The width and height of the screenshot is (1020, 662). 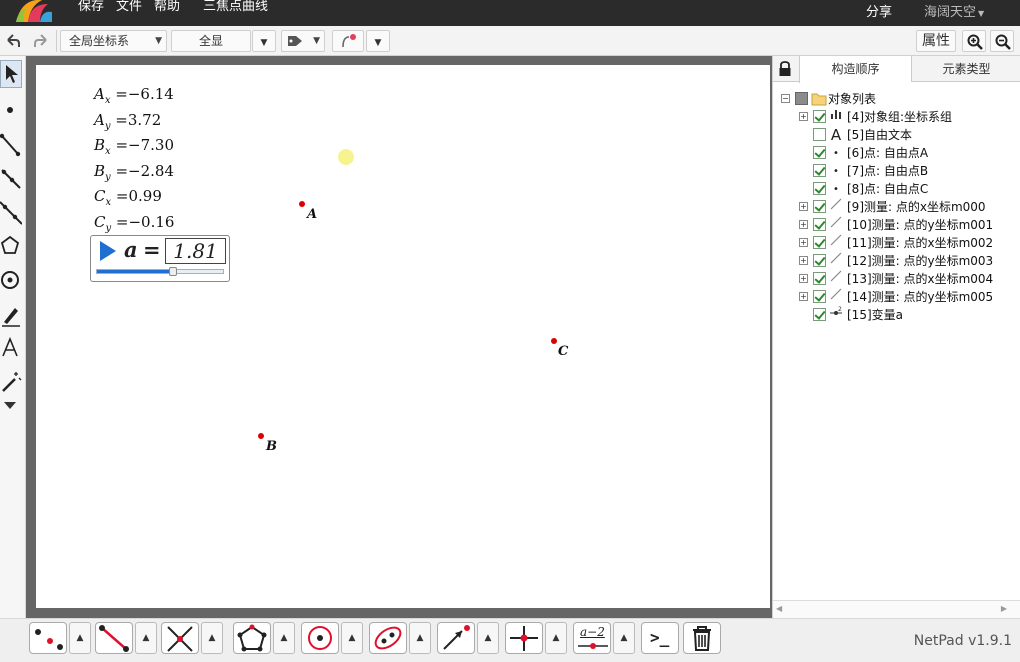 What do you see at coordinates (13, 41) in the screenshot?
I see `undo-icon` at bounding box center [13, 41].